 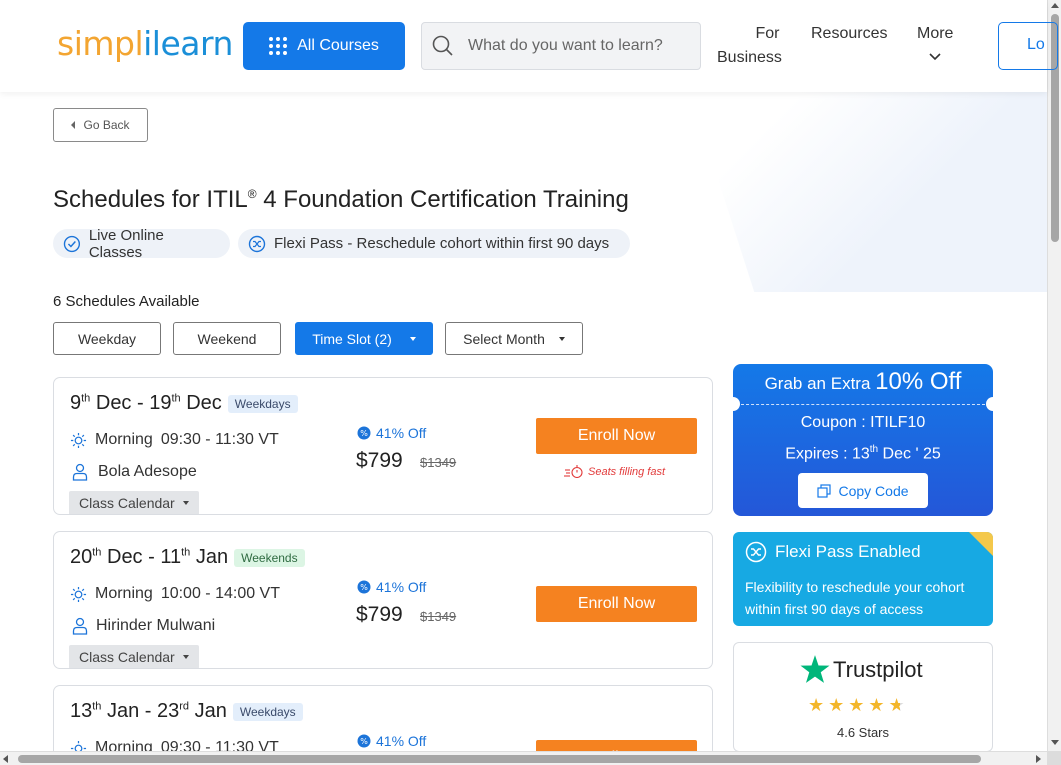 What do you see at coordinates (863, 732) in the screenshot?
I see `rating-text: 4.6 Stars` at bounding box center [863, 732].